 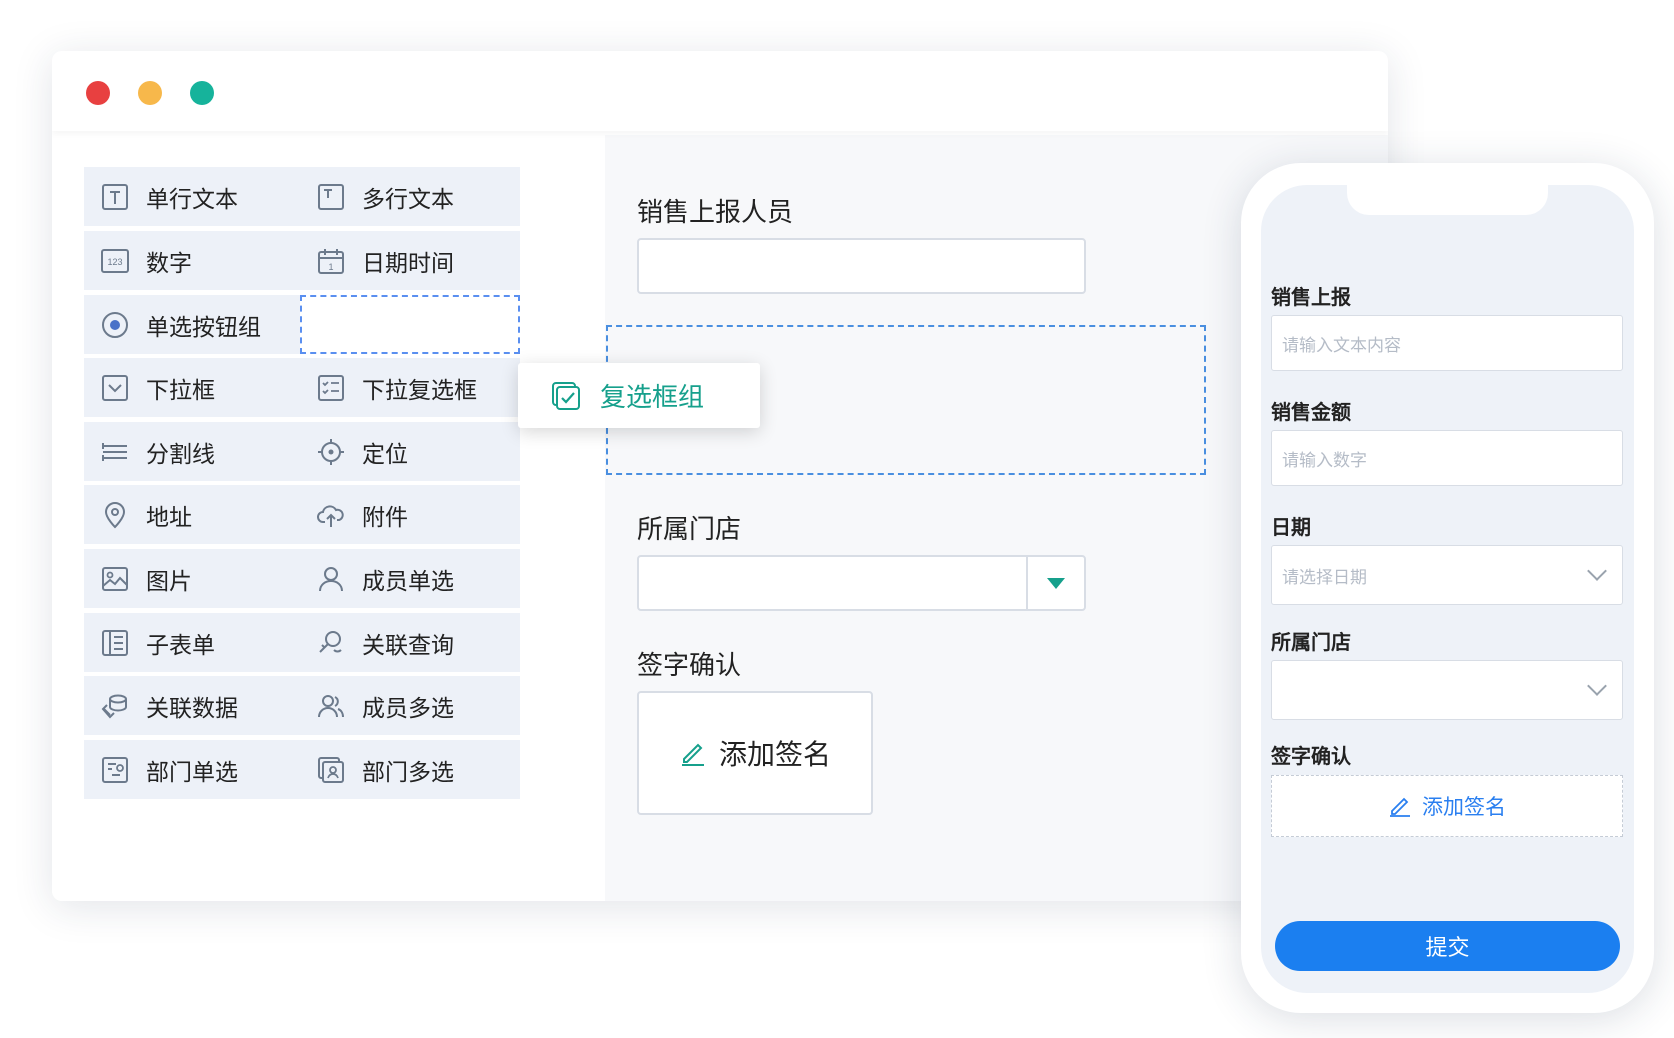 I want to click on map-pin-icon, so click(x=115, y=515).